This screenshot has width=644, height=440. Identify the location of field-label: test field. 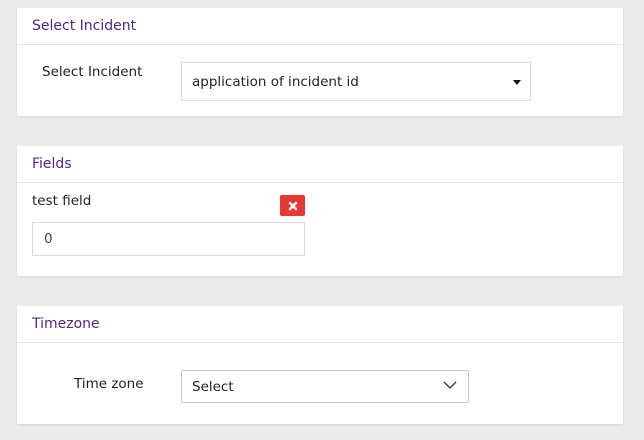
(62, 201).